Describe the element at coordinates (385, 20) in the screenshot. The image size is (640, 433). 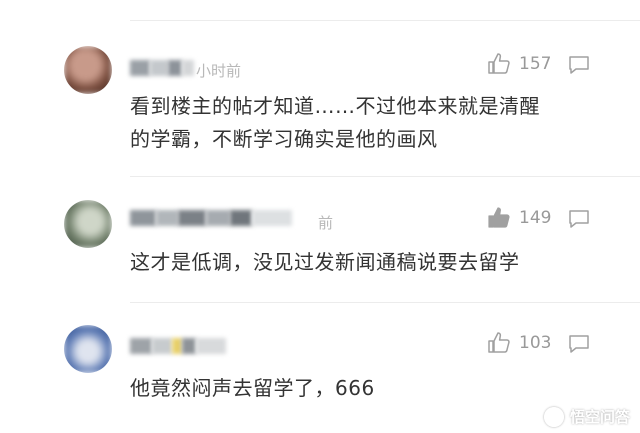
I see `top-divider` at that location.